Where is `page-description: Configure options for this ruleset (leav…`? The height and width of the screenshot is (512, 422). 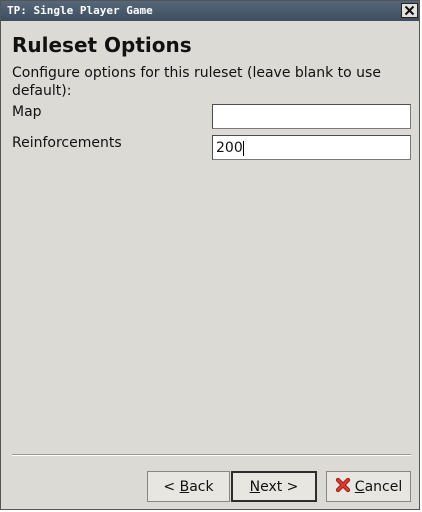
page-description: Configure options for this ruleset (leav… is located at coordinates (196, 82).